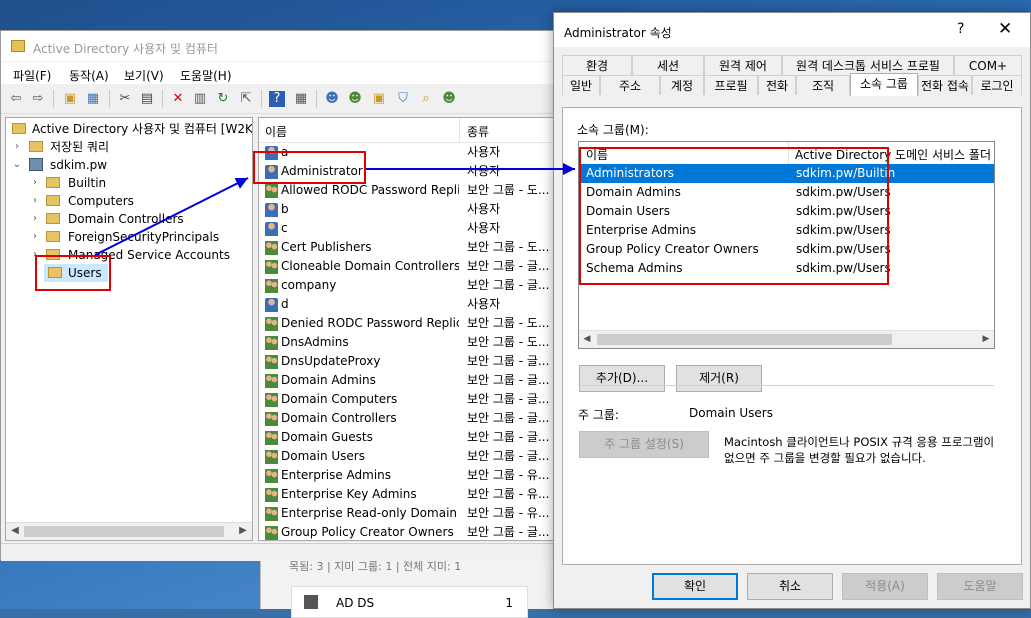  I want to click on tab-member-of: 소속 그룹, so click(884, 84).